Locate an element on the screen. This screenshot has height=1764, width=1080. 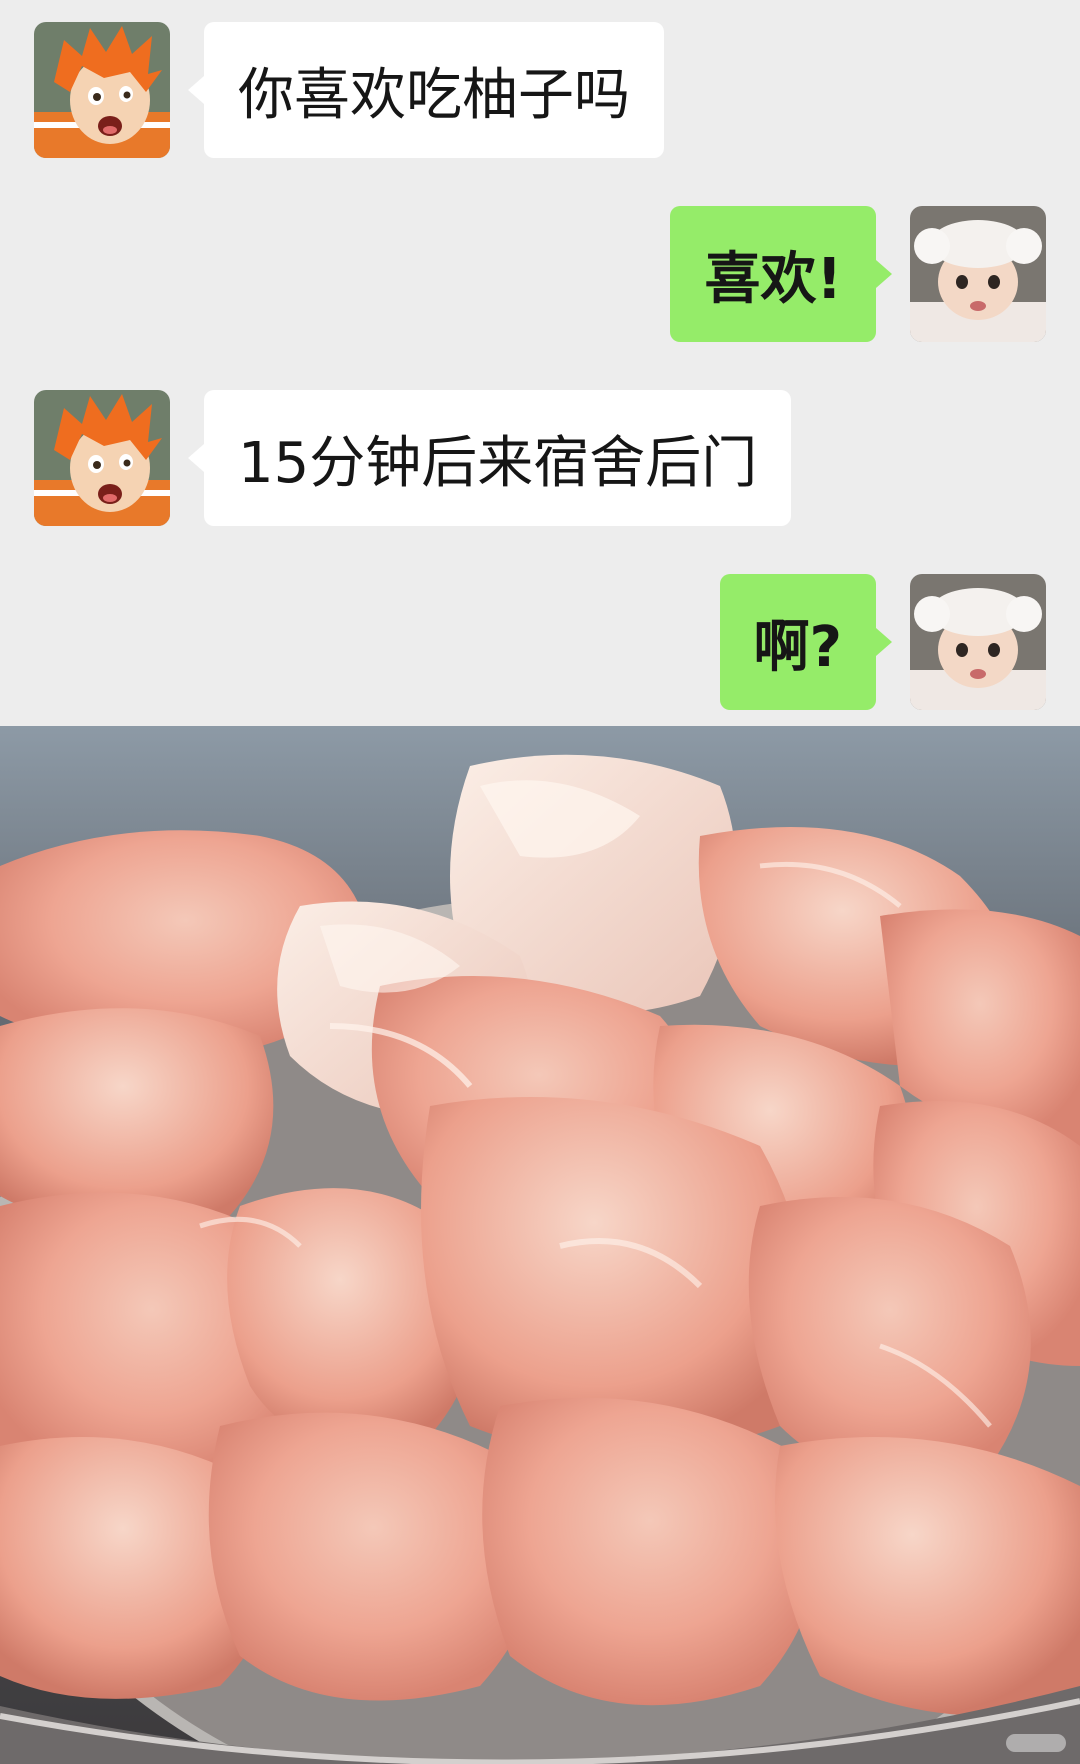
message-text: 喜欢! is located at coordinates (773, 279).